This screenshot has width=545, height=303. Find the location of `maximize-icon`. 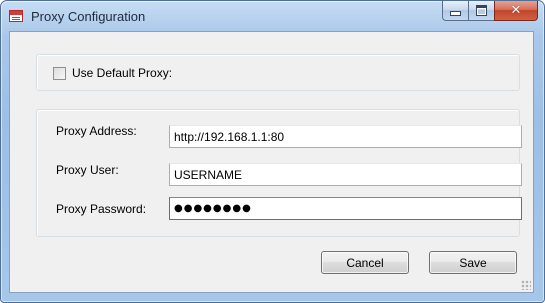

maximize-icon is located at coordinates (481, 10).